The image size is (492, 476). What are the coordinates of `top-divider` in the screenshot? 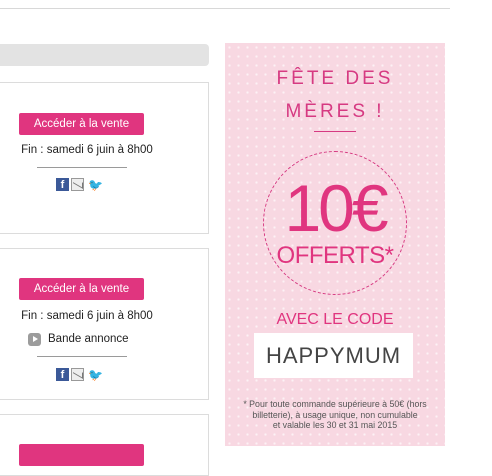 It's located at (225, 8).